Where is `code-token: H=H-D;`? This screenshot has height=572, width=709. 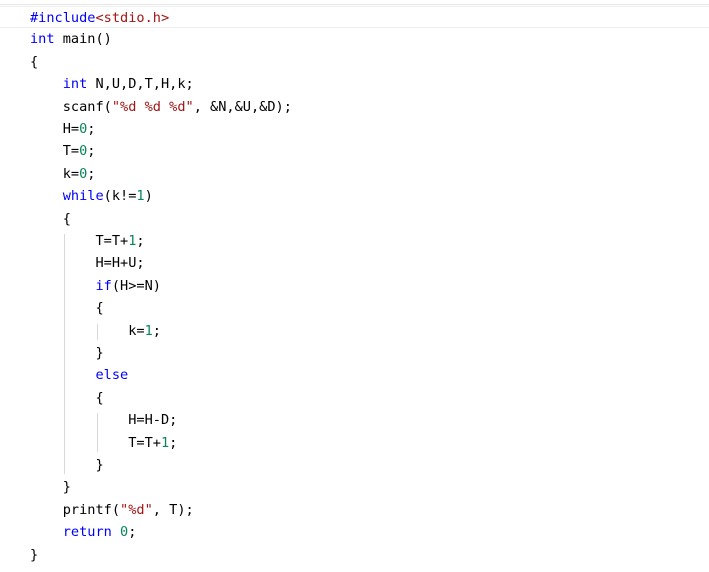 code-token: H=H-D; is located at coordinates (104, 420).